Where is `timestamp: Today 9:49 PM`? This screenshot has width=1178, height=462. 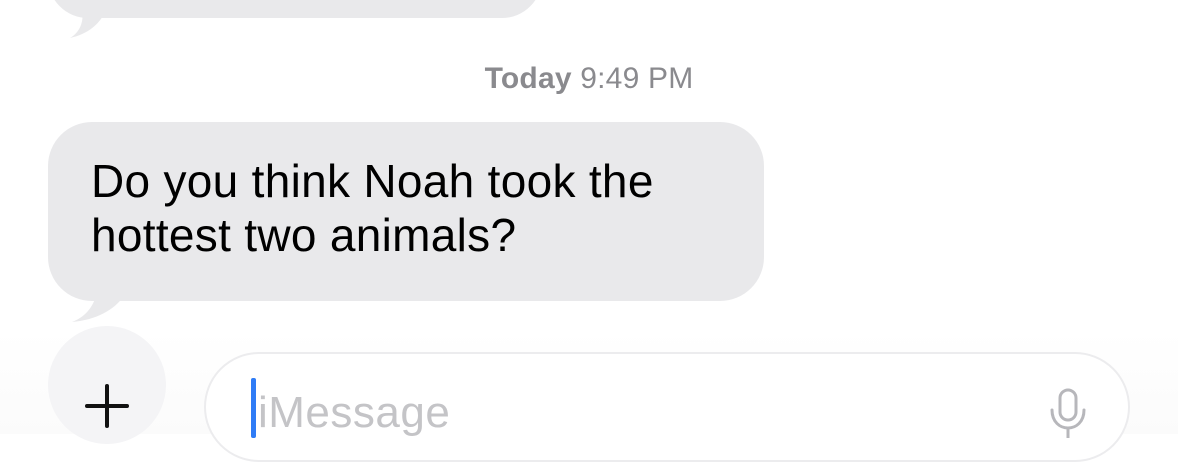 timestamp: Today 9:49 PM is located at coordinates (589, 79).